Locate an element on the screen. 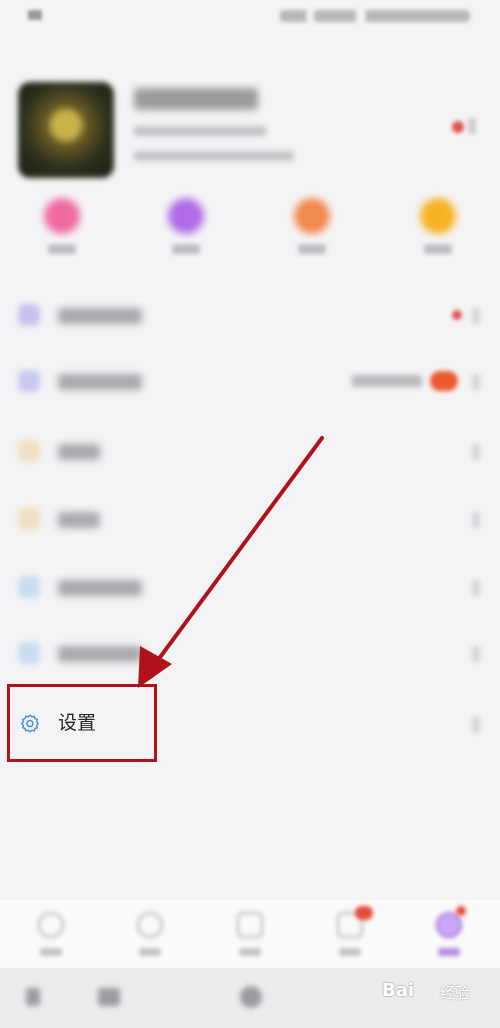 The width and height of the screenshot is (500, 1028). smile-icon is located at coordinates (438, 216).